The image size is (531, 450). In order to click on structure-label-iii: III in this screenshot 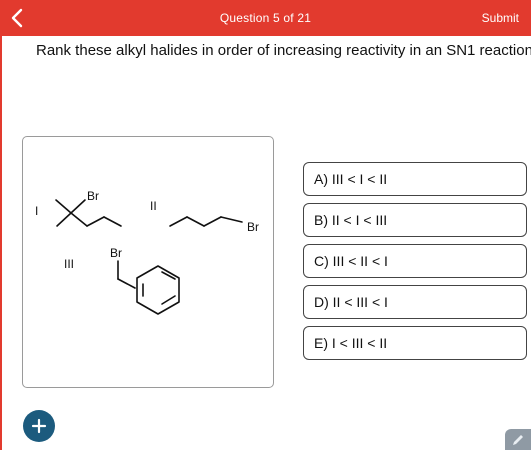, I will do `click(69, 264)`.